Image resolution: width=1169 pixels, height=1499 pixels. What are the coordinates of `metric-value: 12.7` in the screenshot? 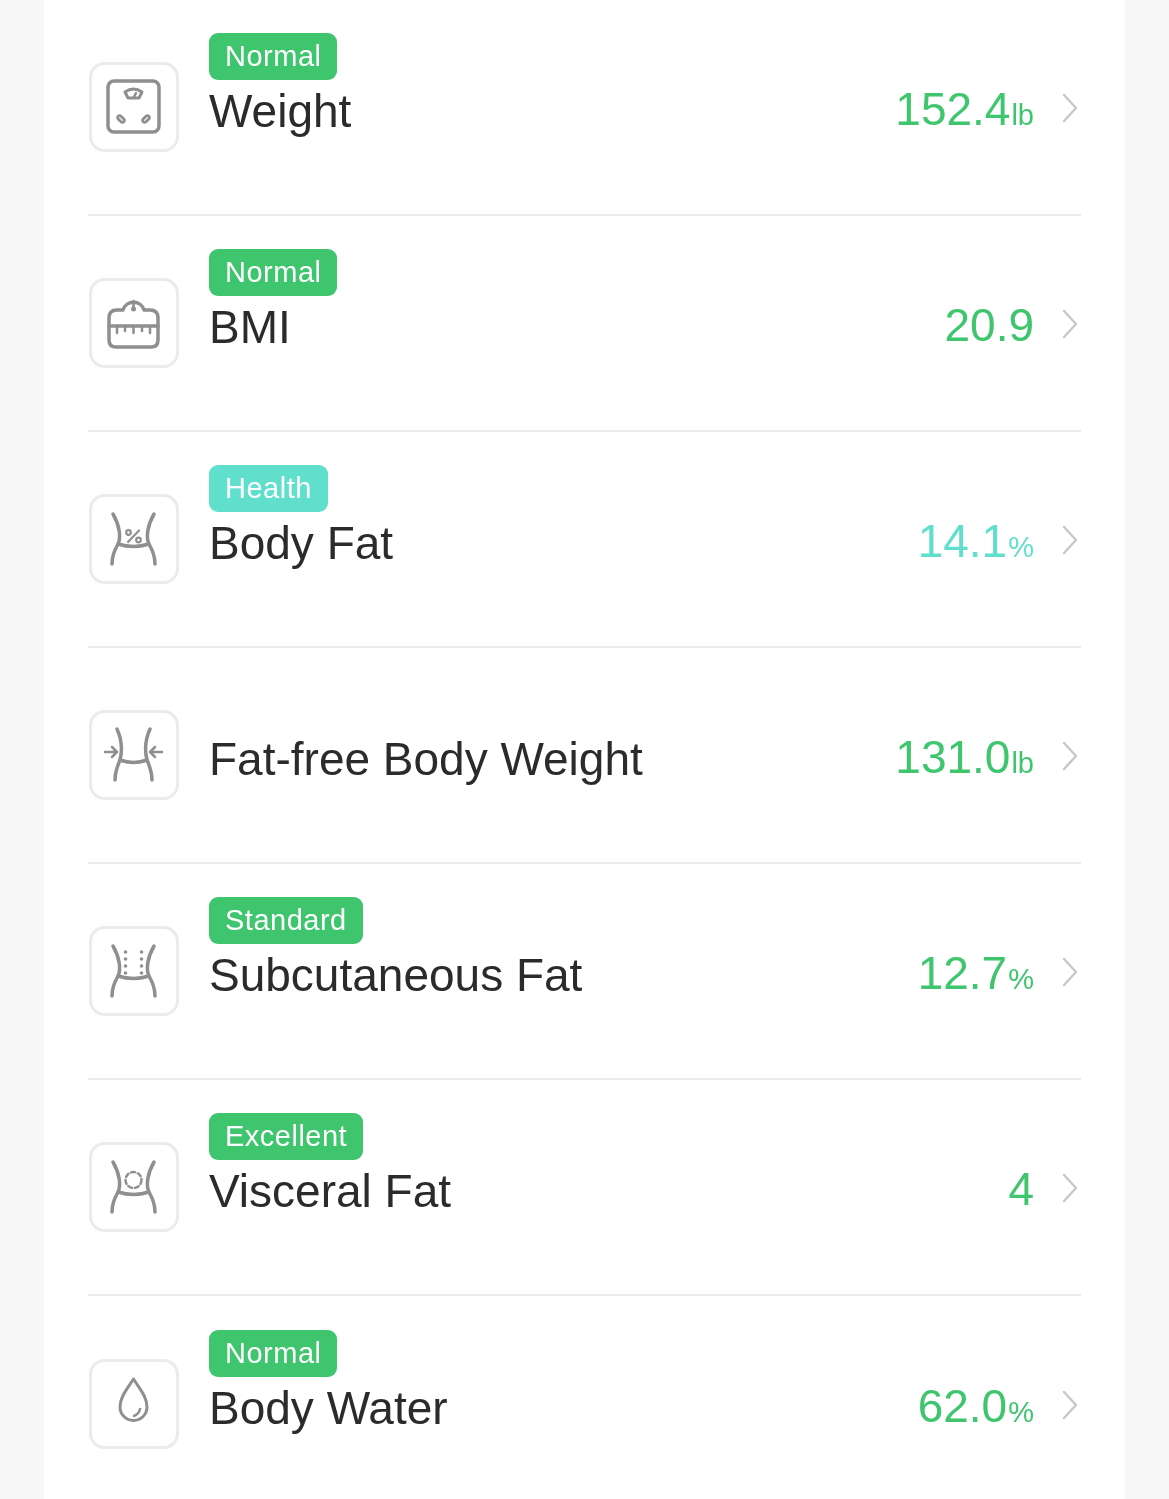 It's located at (962, 973).